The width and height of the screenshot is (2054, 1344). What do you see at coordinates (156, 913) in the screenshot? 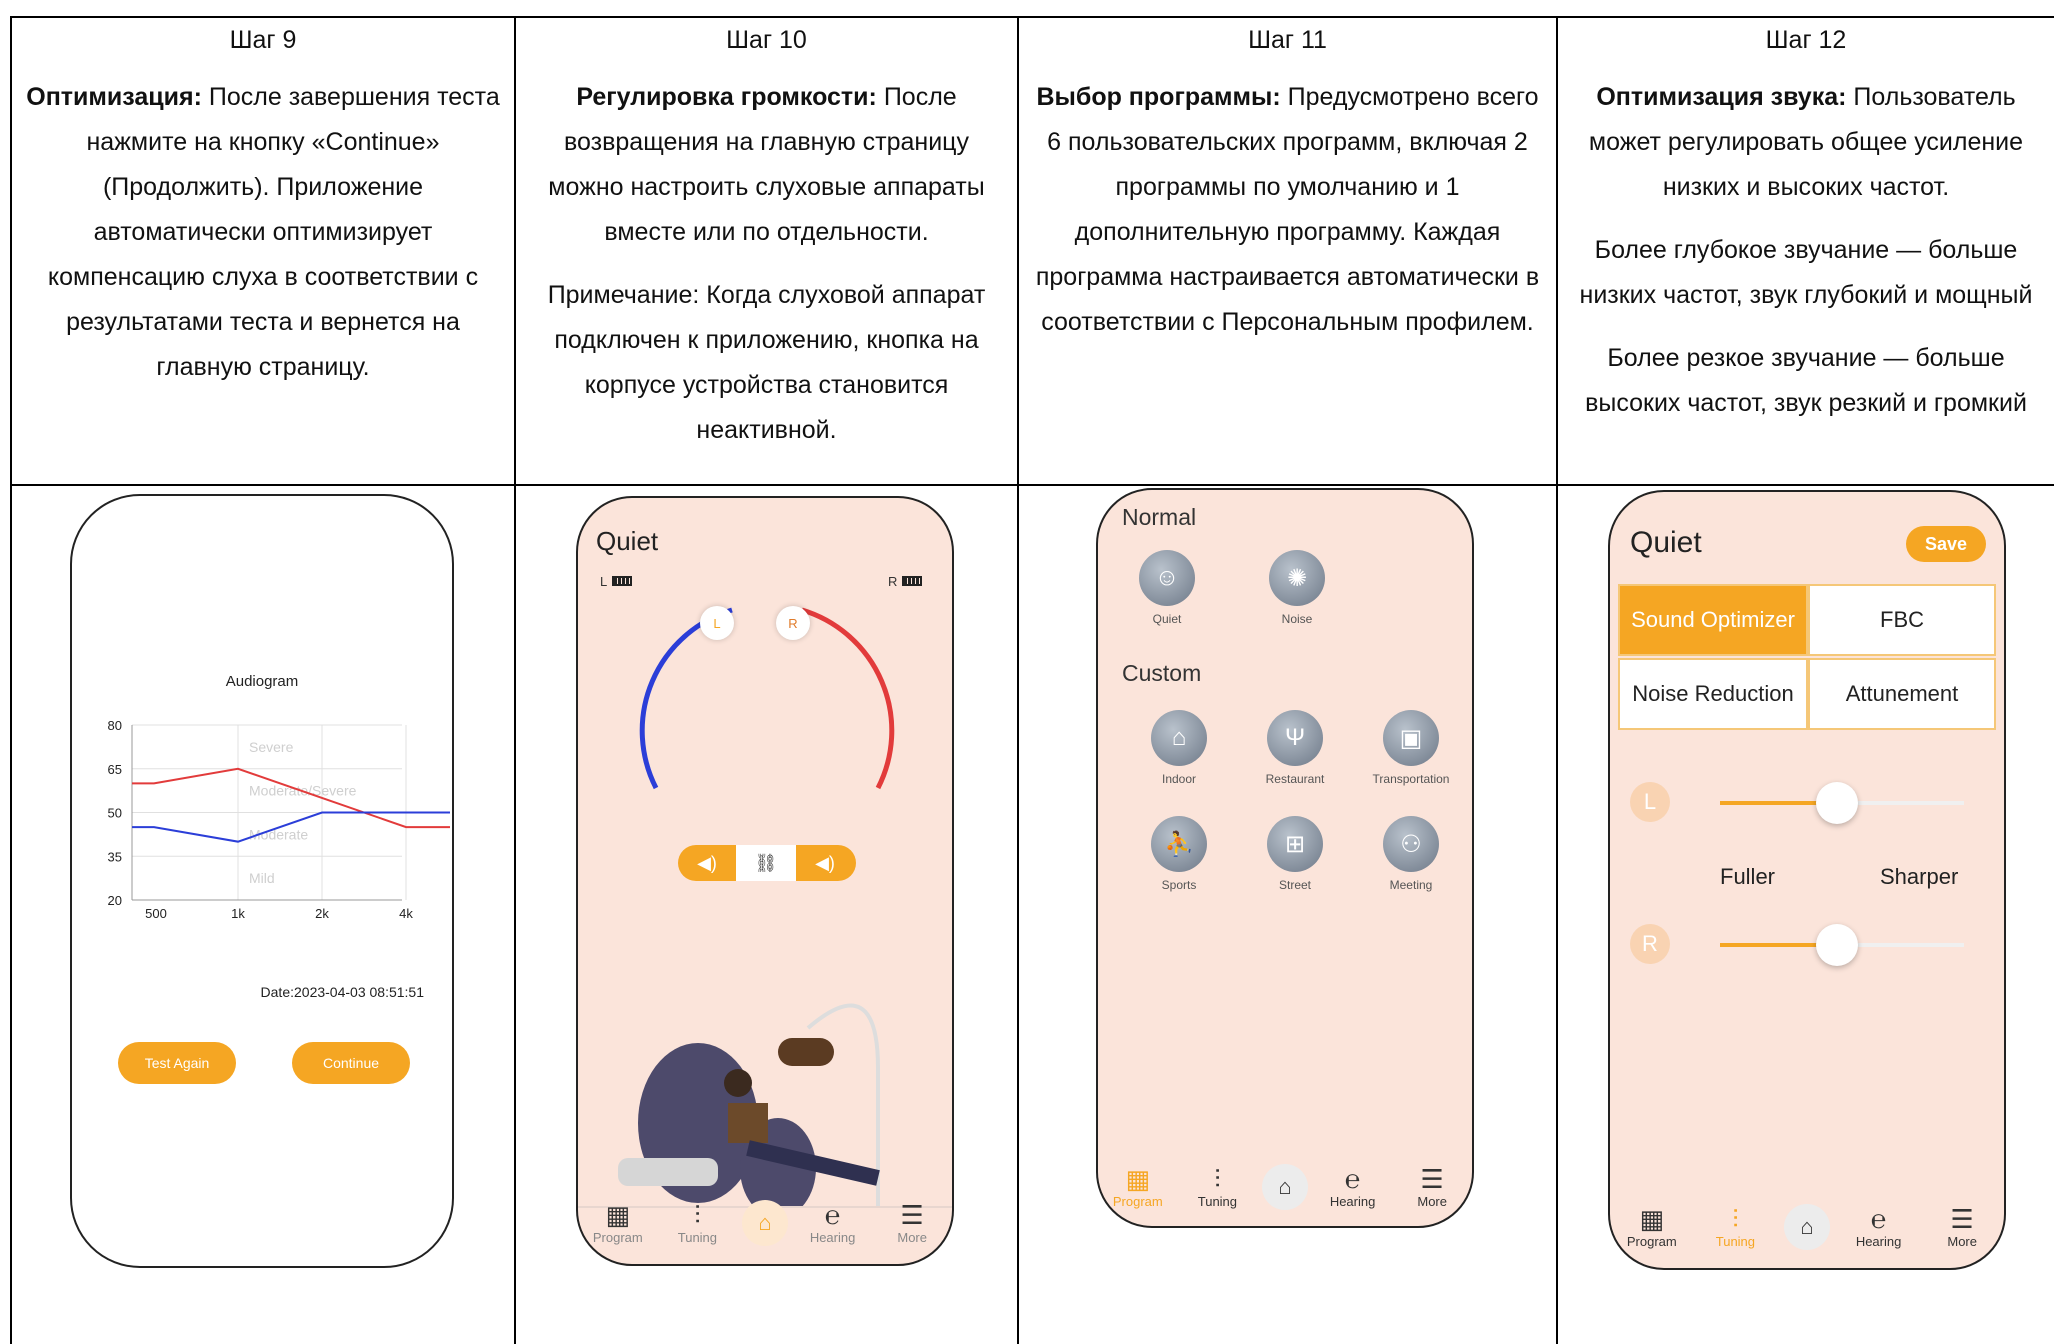
I see `x-tick-label: 500` at bounding box center [156, 913].